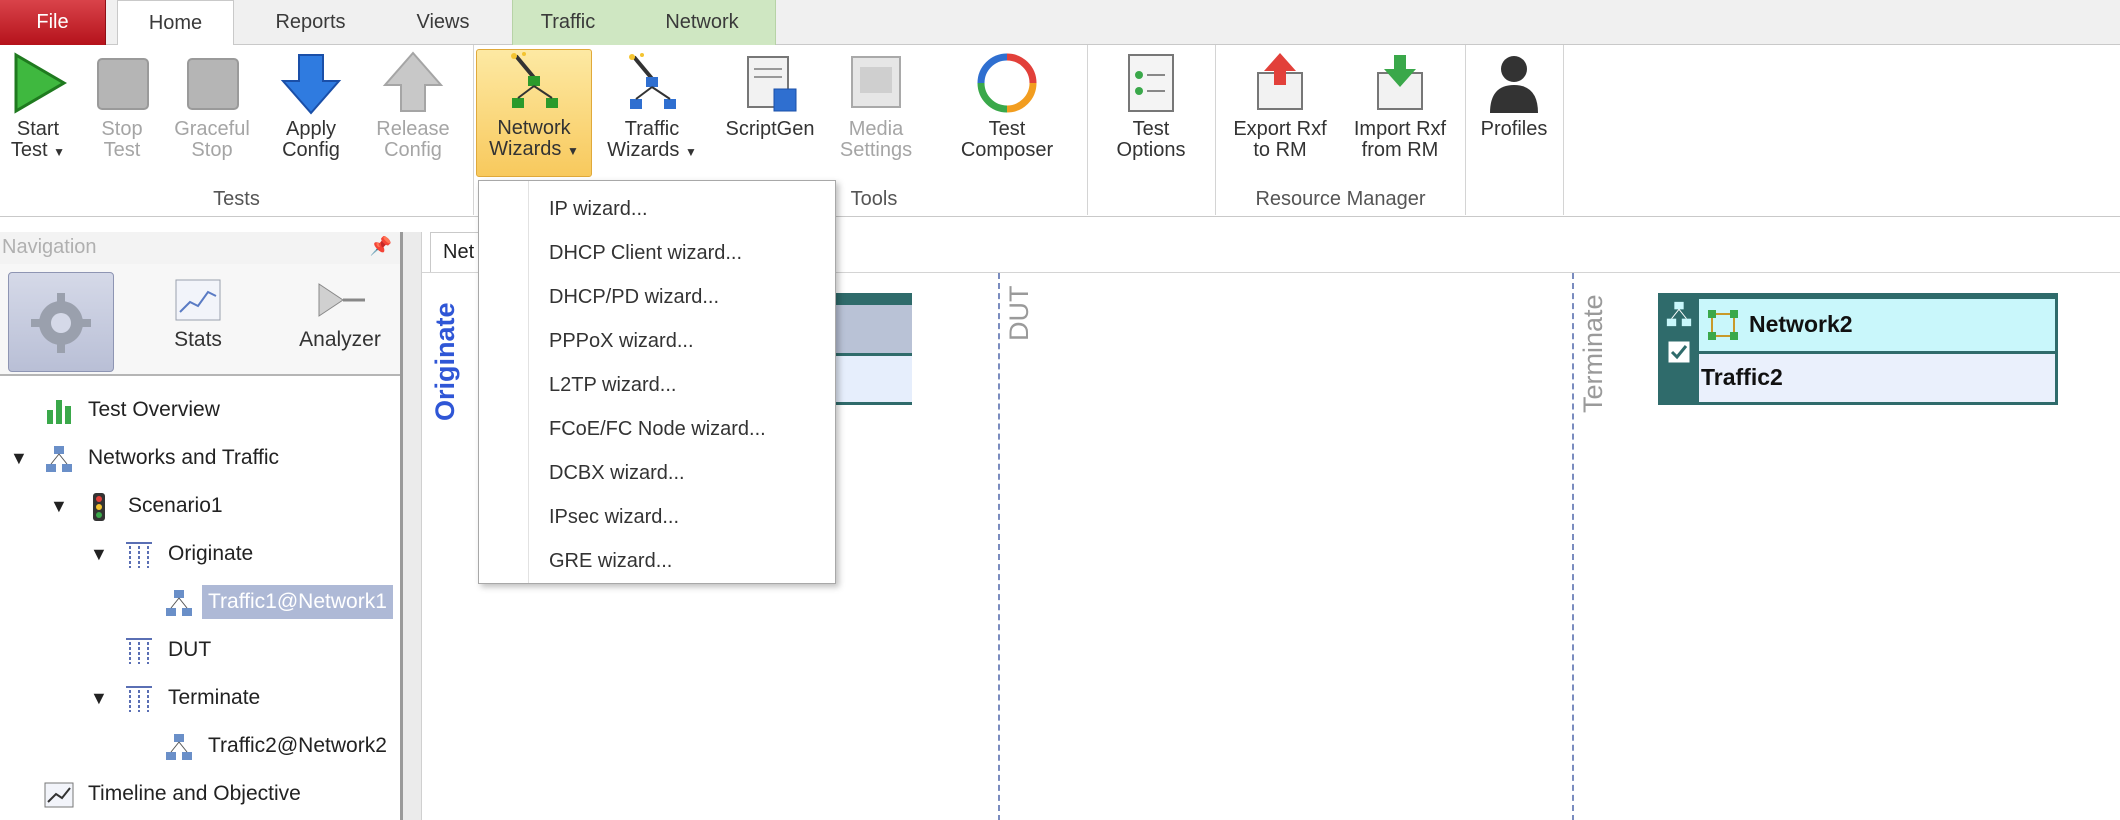 This screenshot has width=2120, height=820. Describe the element at coordinates (175, 23) in the screenshot. I see `tab-home: Home` at that location.